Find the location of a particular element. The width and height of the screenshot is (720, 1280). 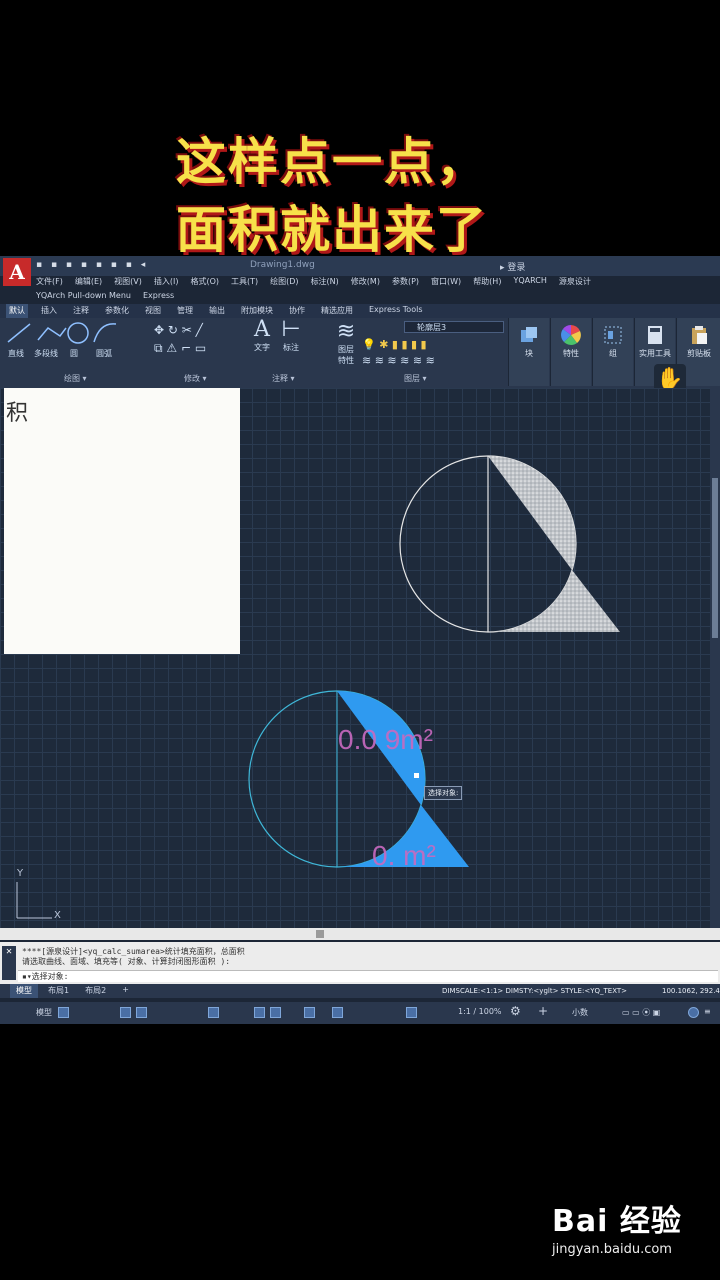

menu-item: Express is located at coordinates (158, 297).